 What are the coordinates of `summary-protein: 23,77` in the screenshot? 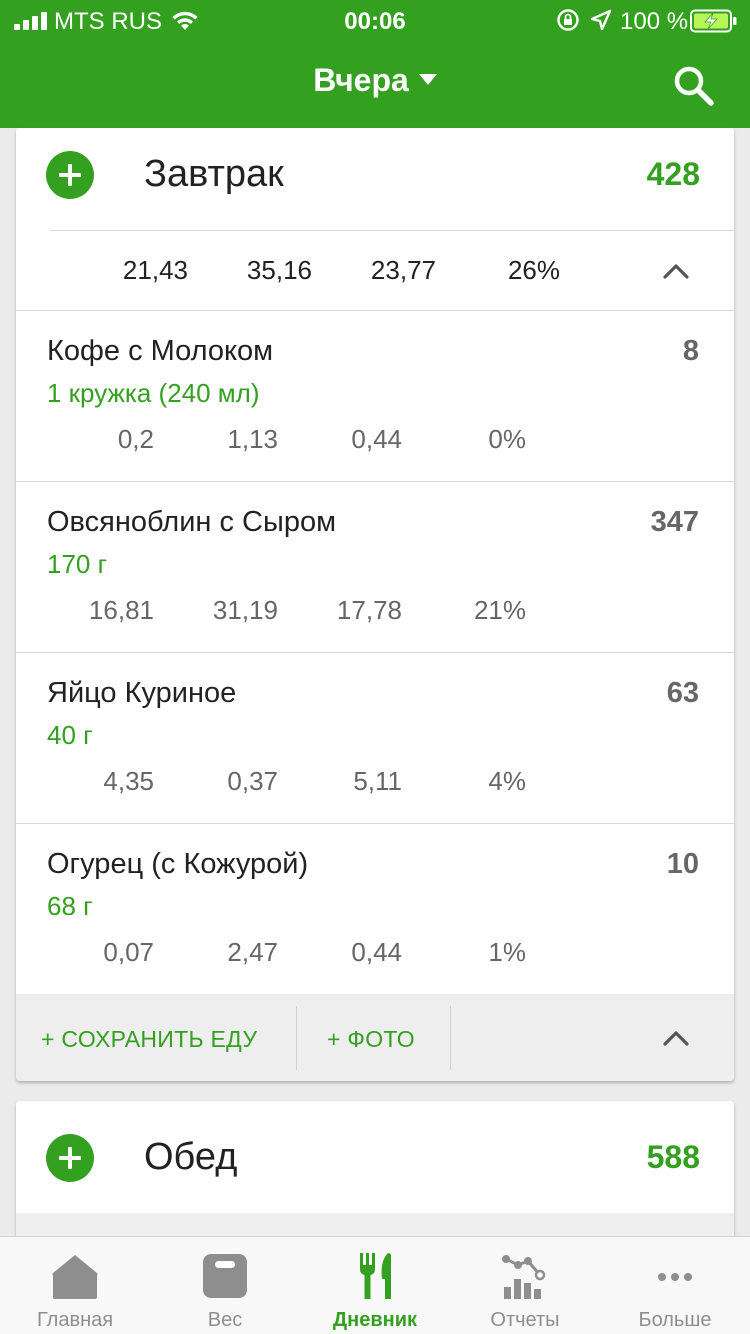 It's located at (403, 270).